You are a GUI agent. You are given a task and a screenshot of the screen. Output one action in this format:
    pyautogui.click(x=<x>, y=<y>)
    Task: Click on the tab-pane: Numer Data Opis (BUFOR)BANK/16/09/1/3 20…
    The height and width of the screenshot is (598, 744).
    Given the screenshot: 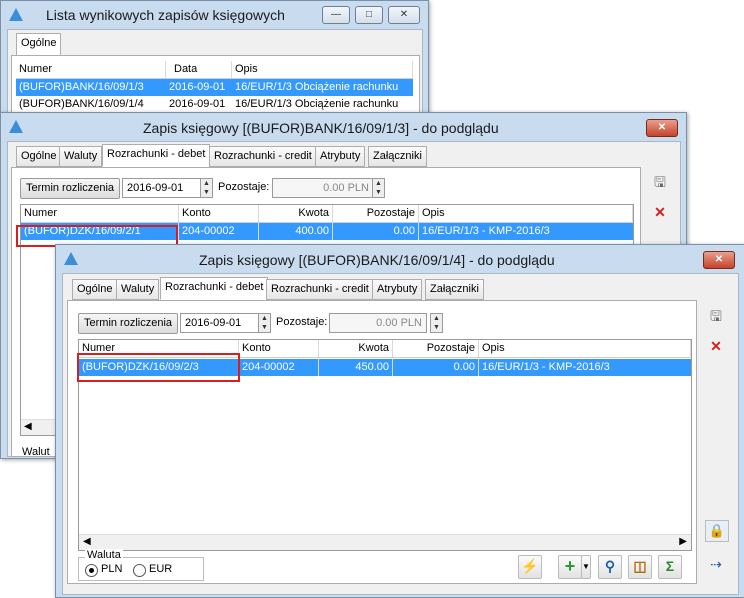 What is the action you would take?
    pyautogui.click(x=215, y=87)
    